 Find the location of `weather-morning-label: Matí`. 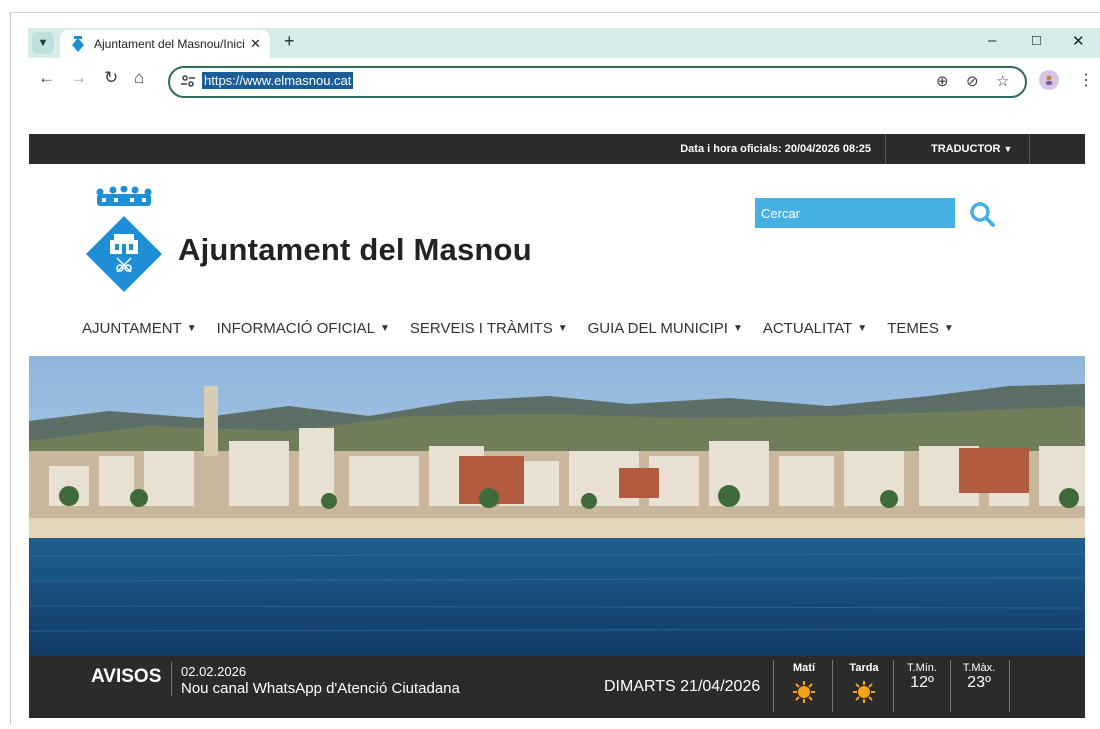

weather-morning-label: Matí is located at coordinates (804, 668).